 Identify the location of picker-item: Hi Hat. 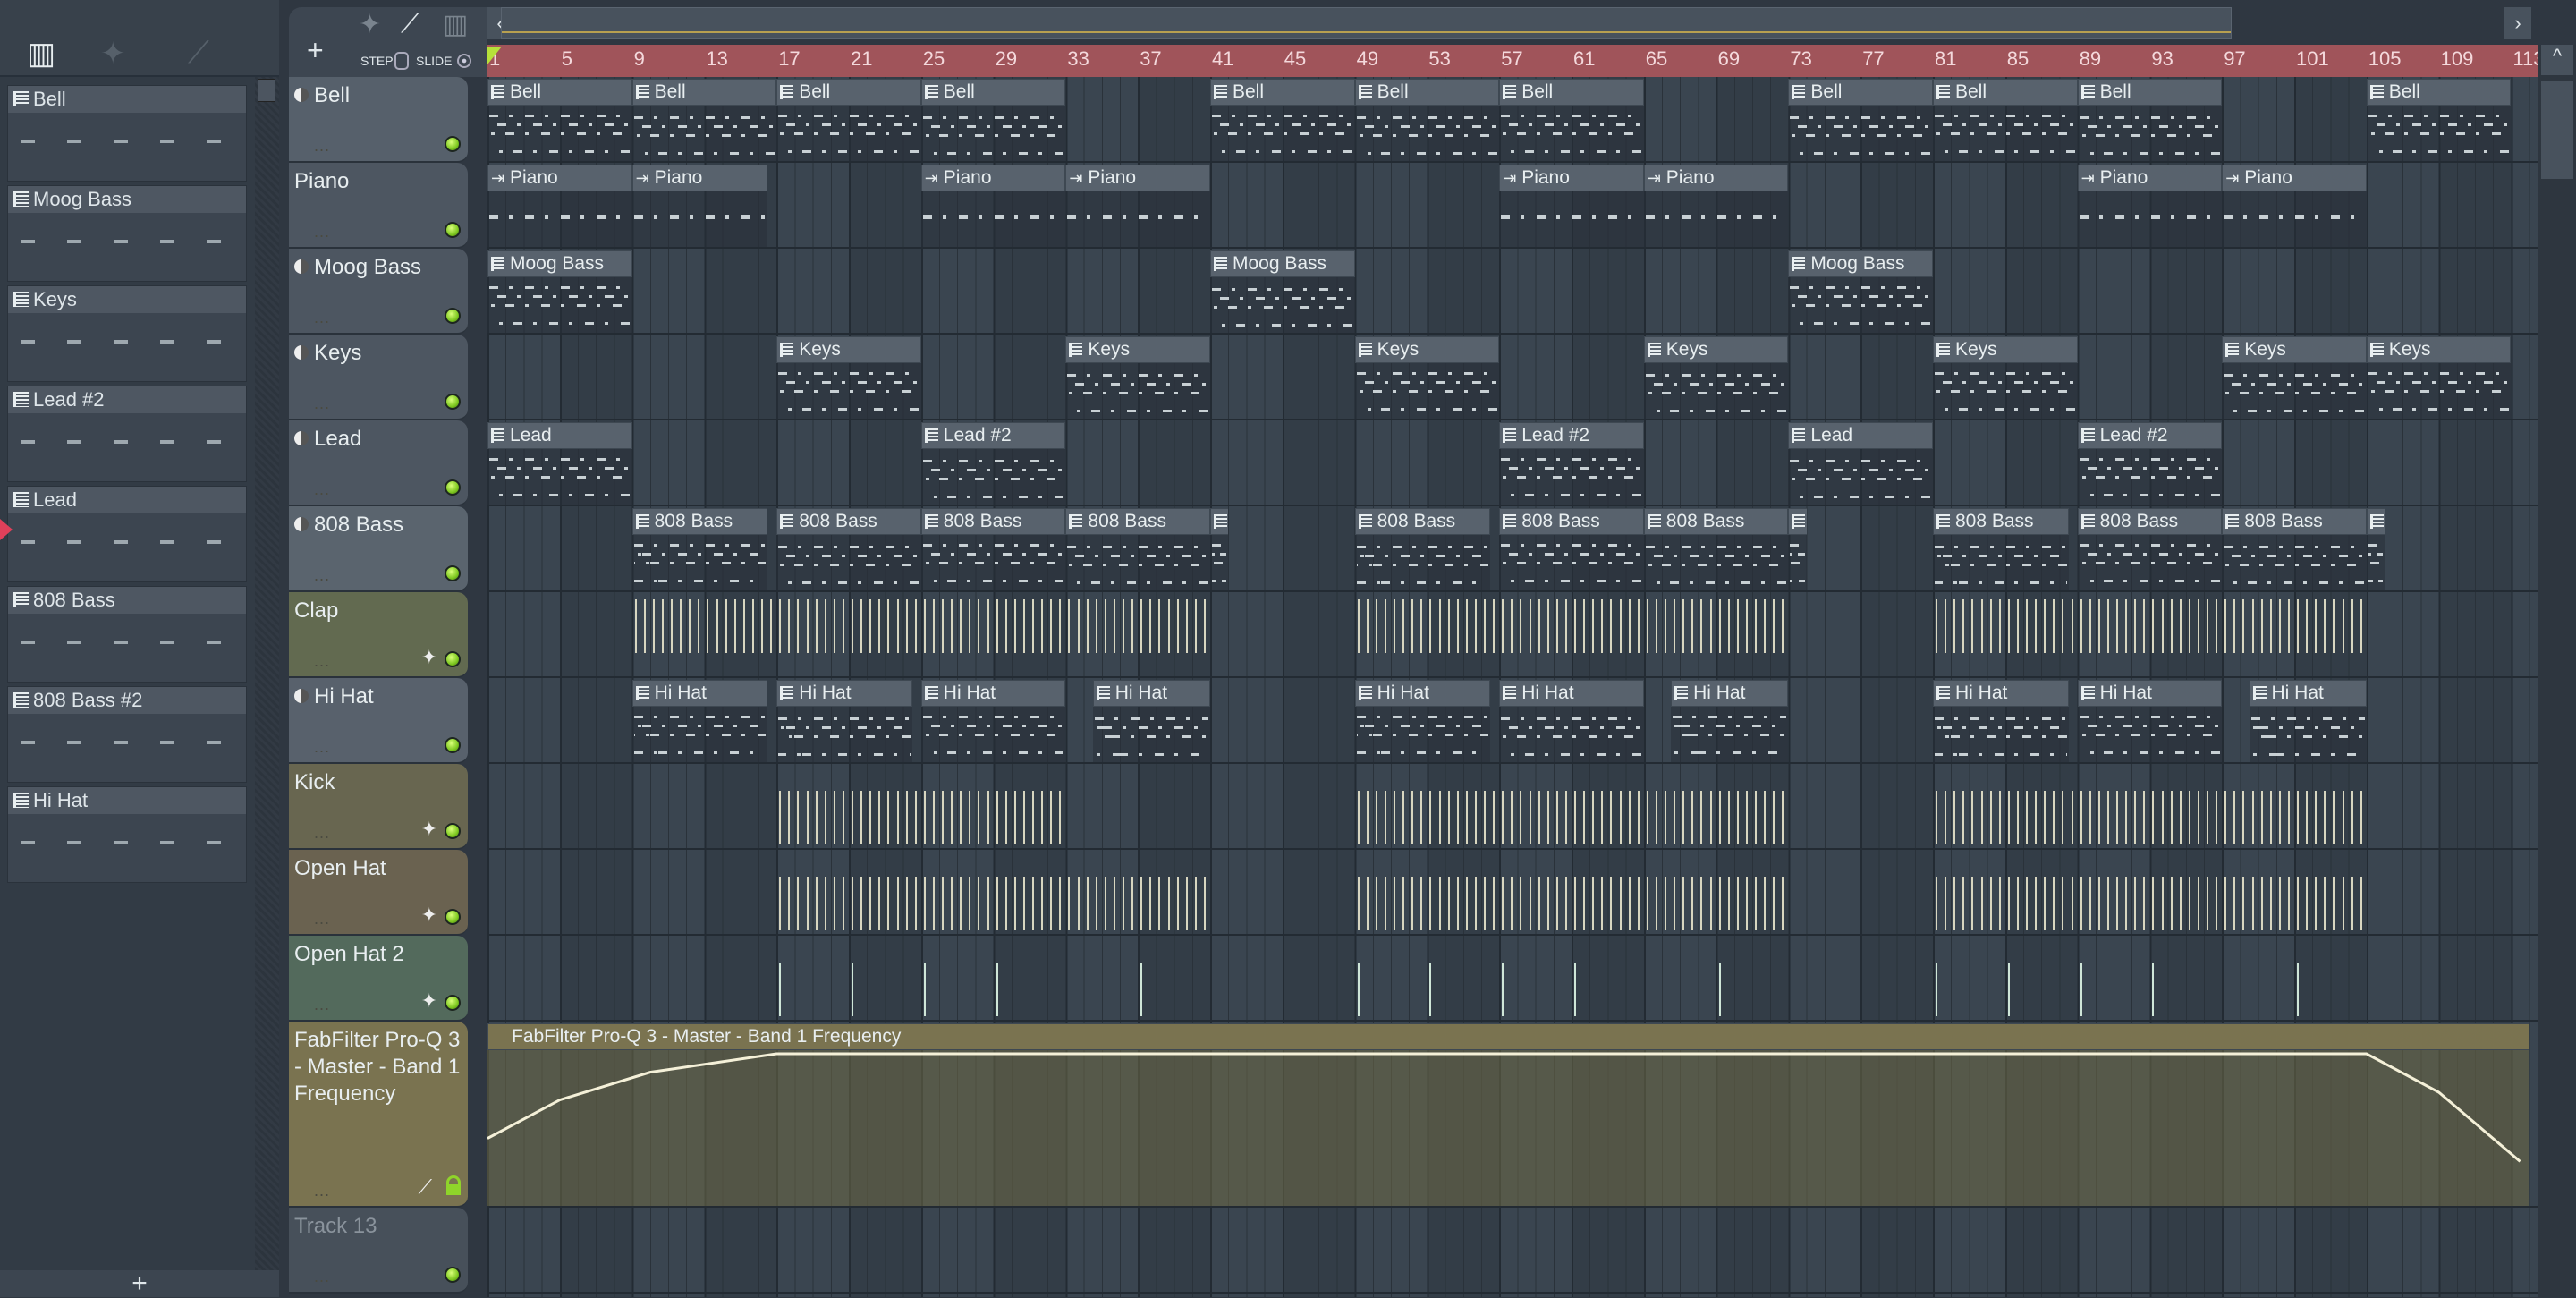
(127, 834).